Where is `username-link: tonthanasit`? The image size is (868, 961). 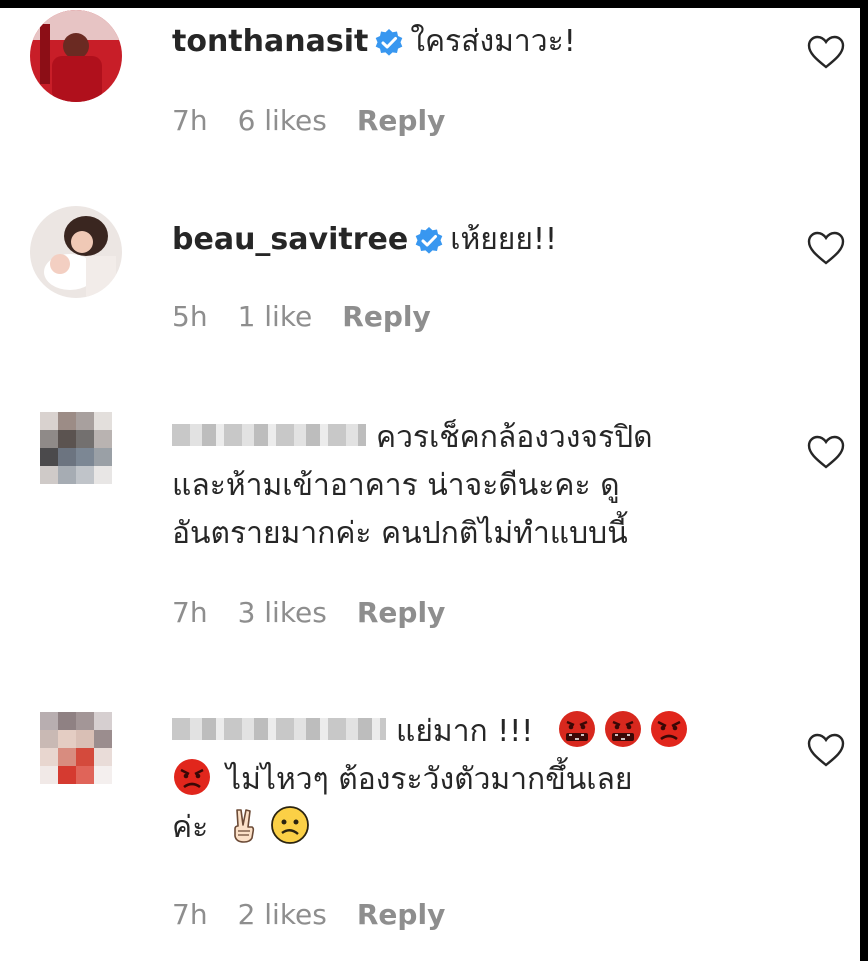
username-link: tonthanasit is located at coordinates (270, 41).